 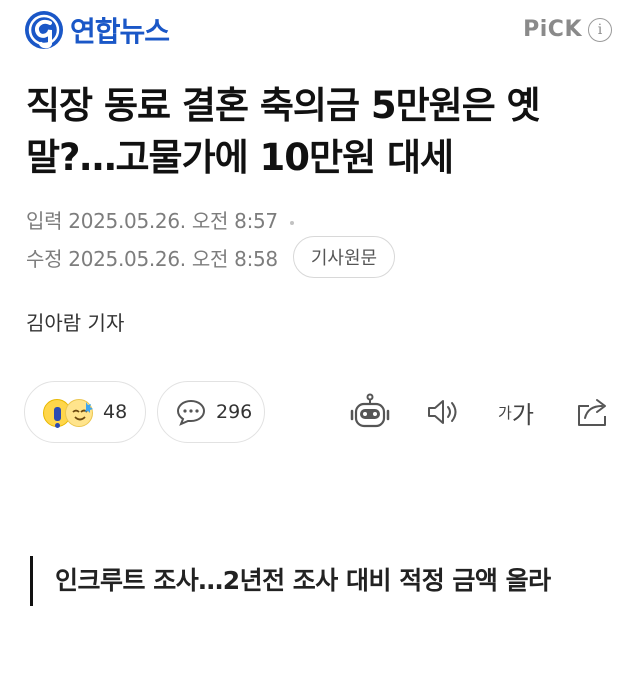 I want to click on reaction-button: 48, so click(x=85, y=412).